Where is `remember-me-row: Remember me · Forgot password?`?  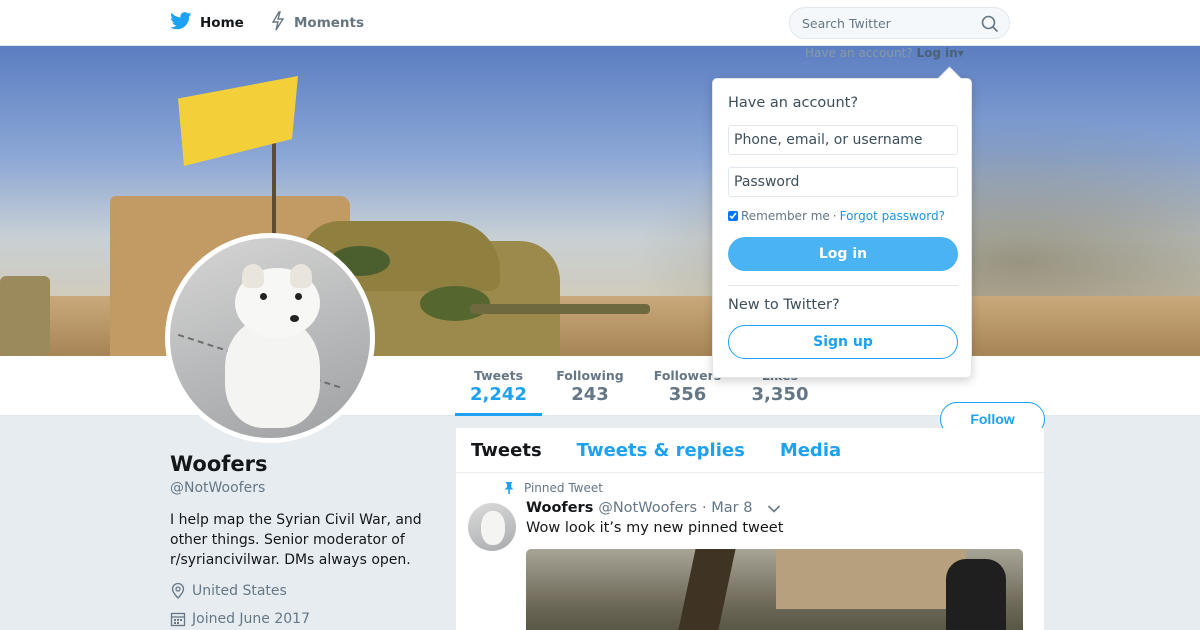
remember-me-row: Remember me · Forgot password? is located at coordinates (836, 216).